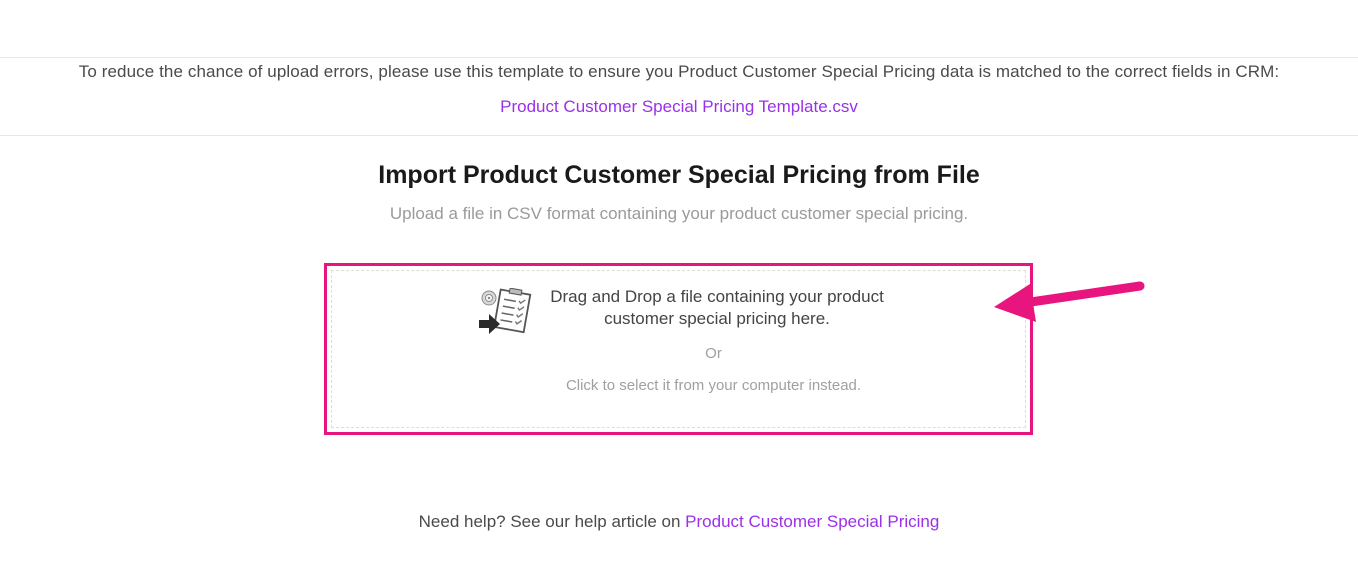 The height and width of the screenshot is (565, 1358). I want to click on help-prefix: Need help? See our help article on, so click(552, 521).